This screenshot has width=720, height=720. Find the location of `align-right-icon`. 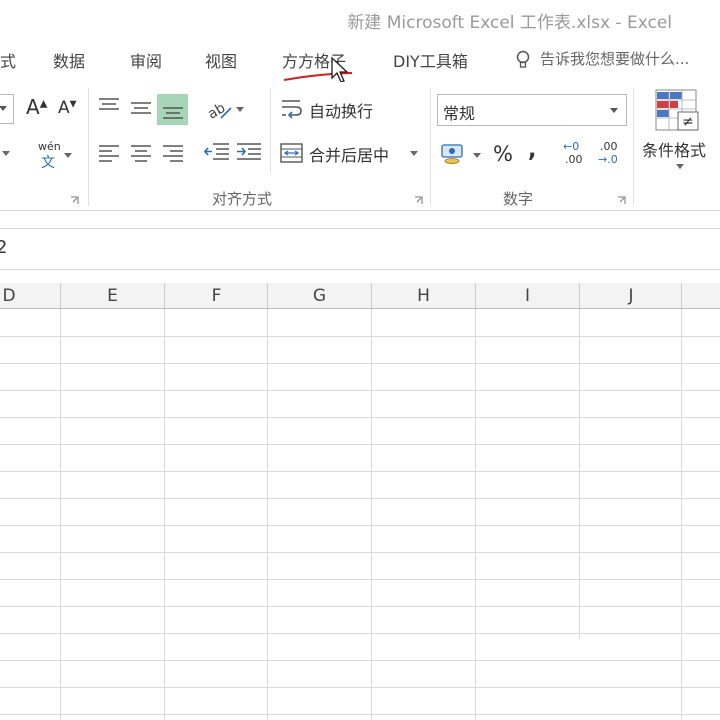

align-right-icon is located at coordinates (173, 153).